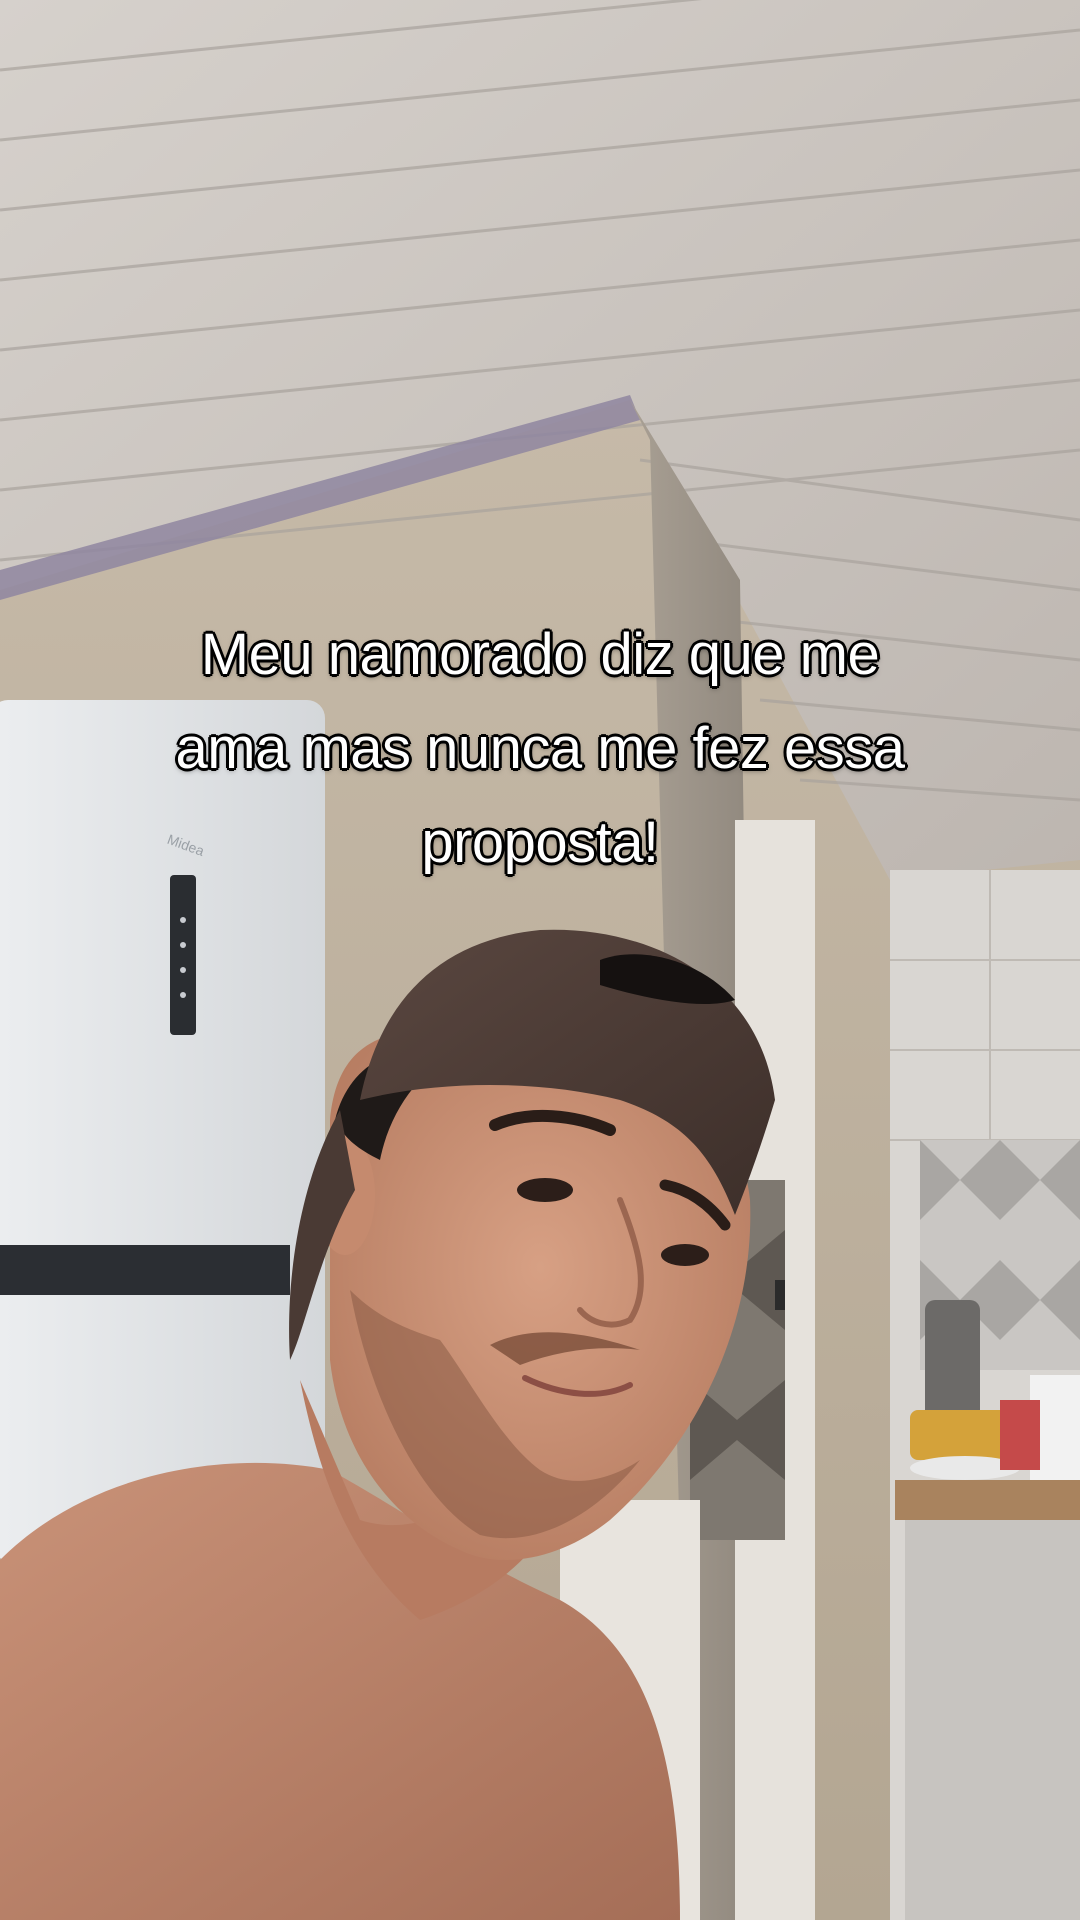 The width and height of the screenshot is (1080, 1920). Describe the element at coordinates (987, 1500) in the screenshot. I see `counter-shelf` at that location.